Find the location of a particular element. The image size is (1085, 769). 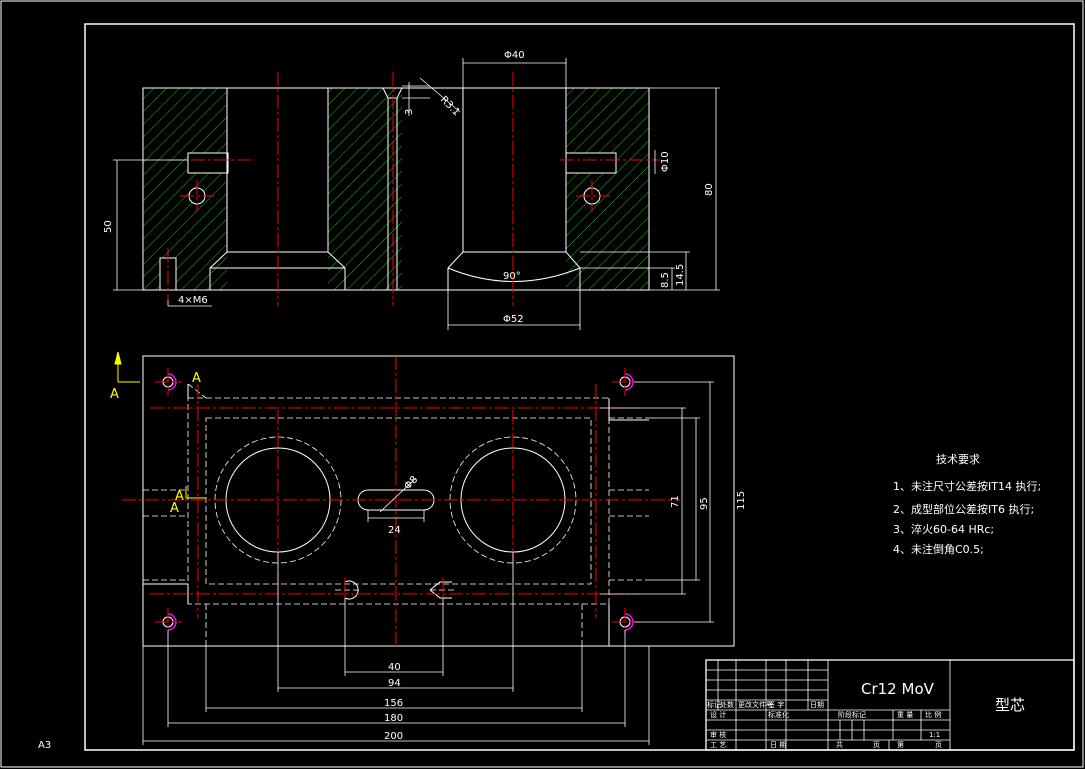

dim-156: 156 is located at coordinates (393, 703).